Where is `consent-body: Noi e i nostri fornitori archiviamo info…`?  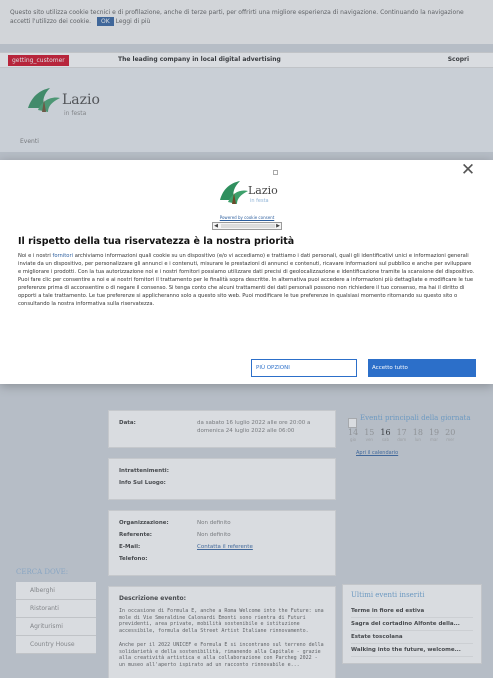
consent-body: Noi e i nostri fornitori archiviamo info… is located at coordinates (247, 280).